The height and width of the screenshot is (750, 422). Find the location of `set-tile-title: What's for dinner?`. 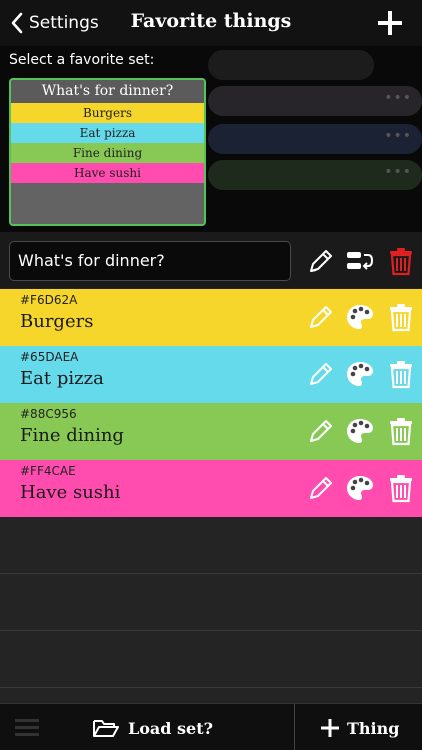

set-tile-title: What's for dinner? is located at coordinates (107, 91).